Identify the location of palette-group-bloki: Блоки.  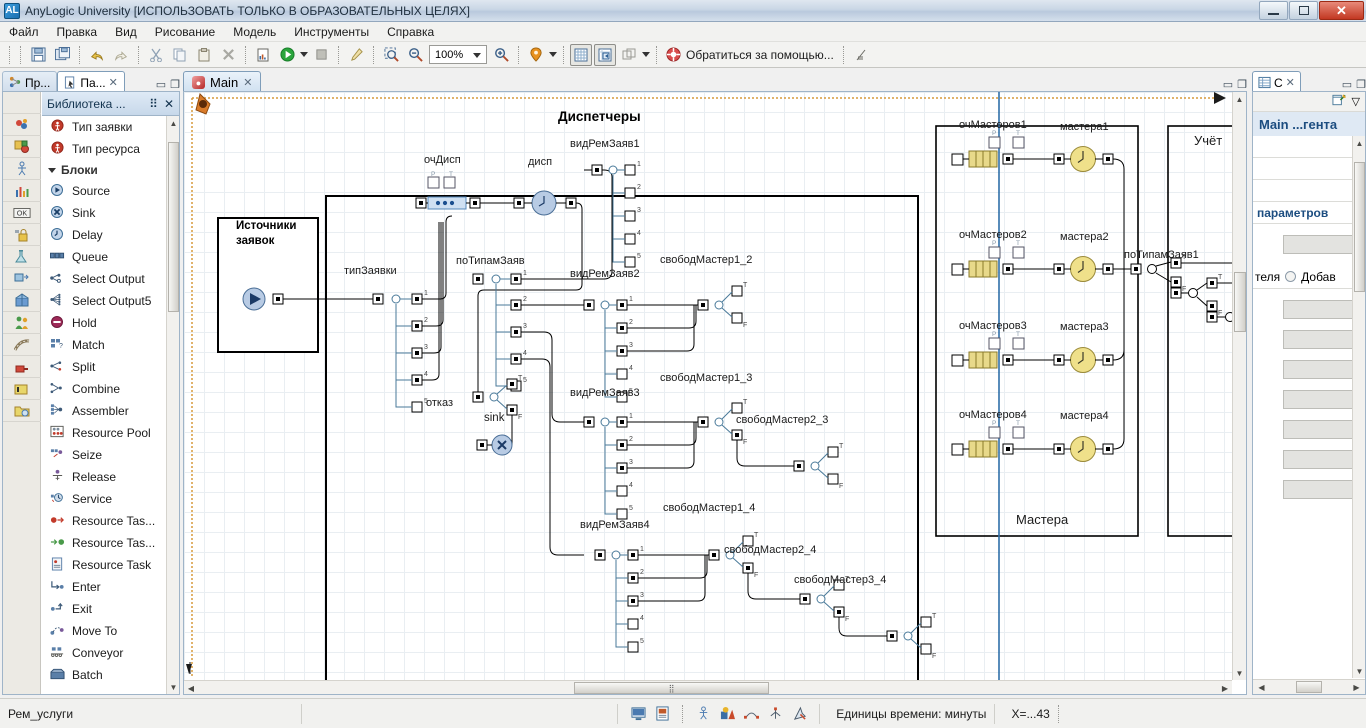
(110, 170).